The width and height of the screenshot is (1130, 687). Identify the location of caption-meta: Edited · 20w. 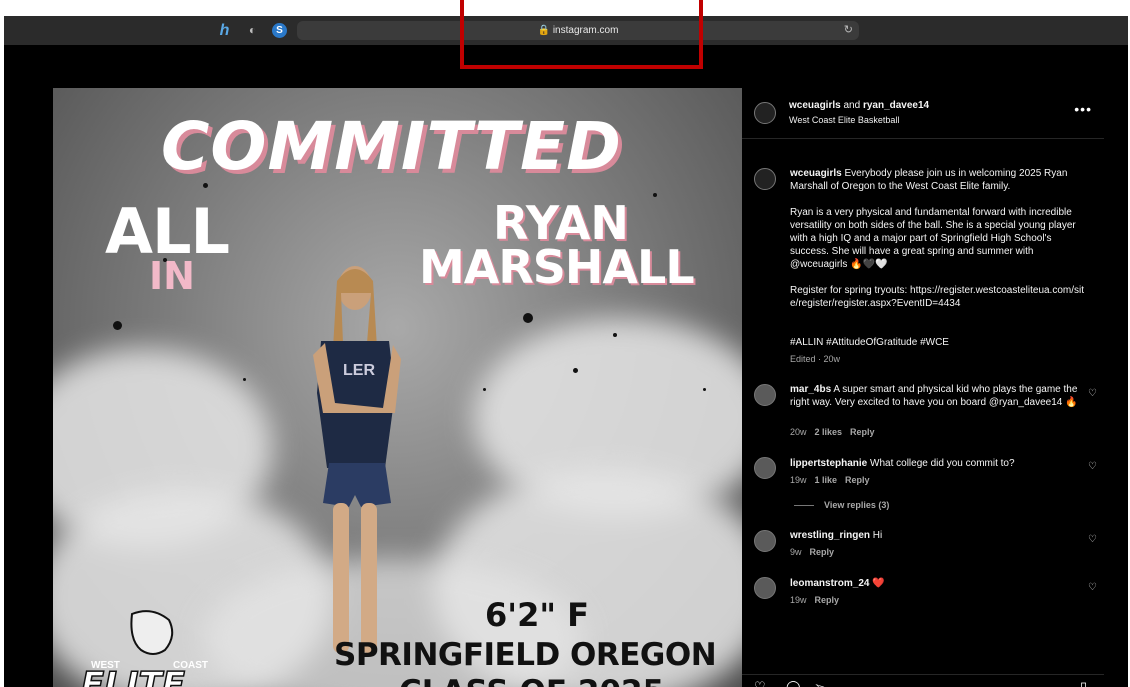
(819, 359).